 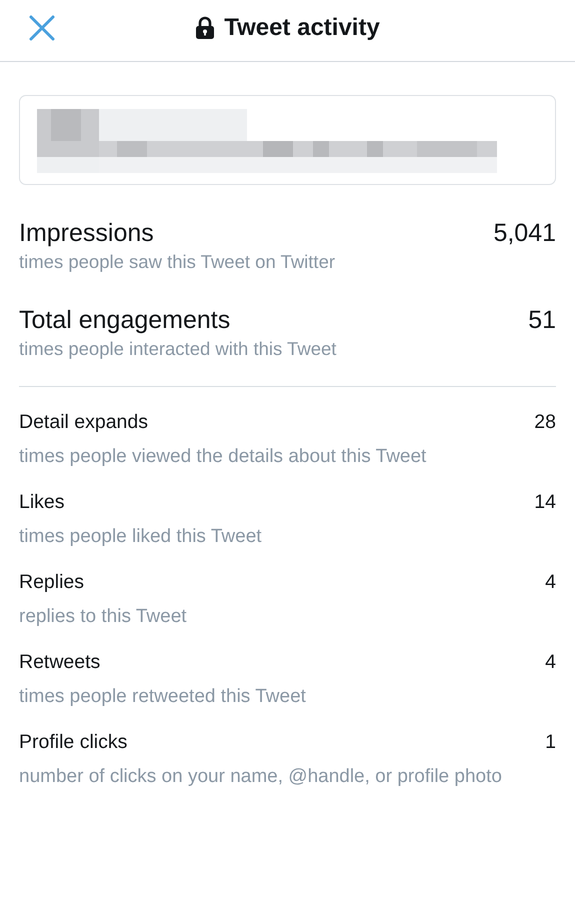 I want to click on metric-label: Likes, so click(x=42, y=502).